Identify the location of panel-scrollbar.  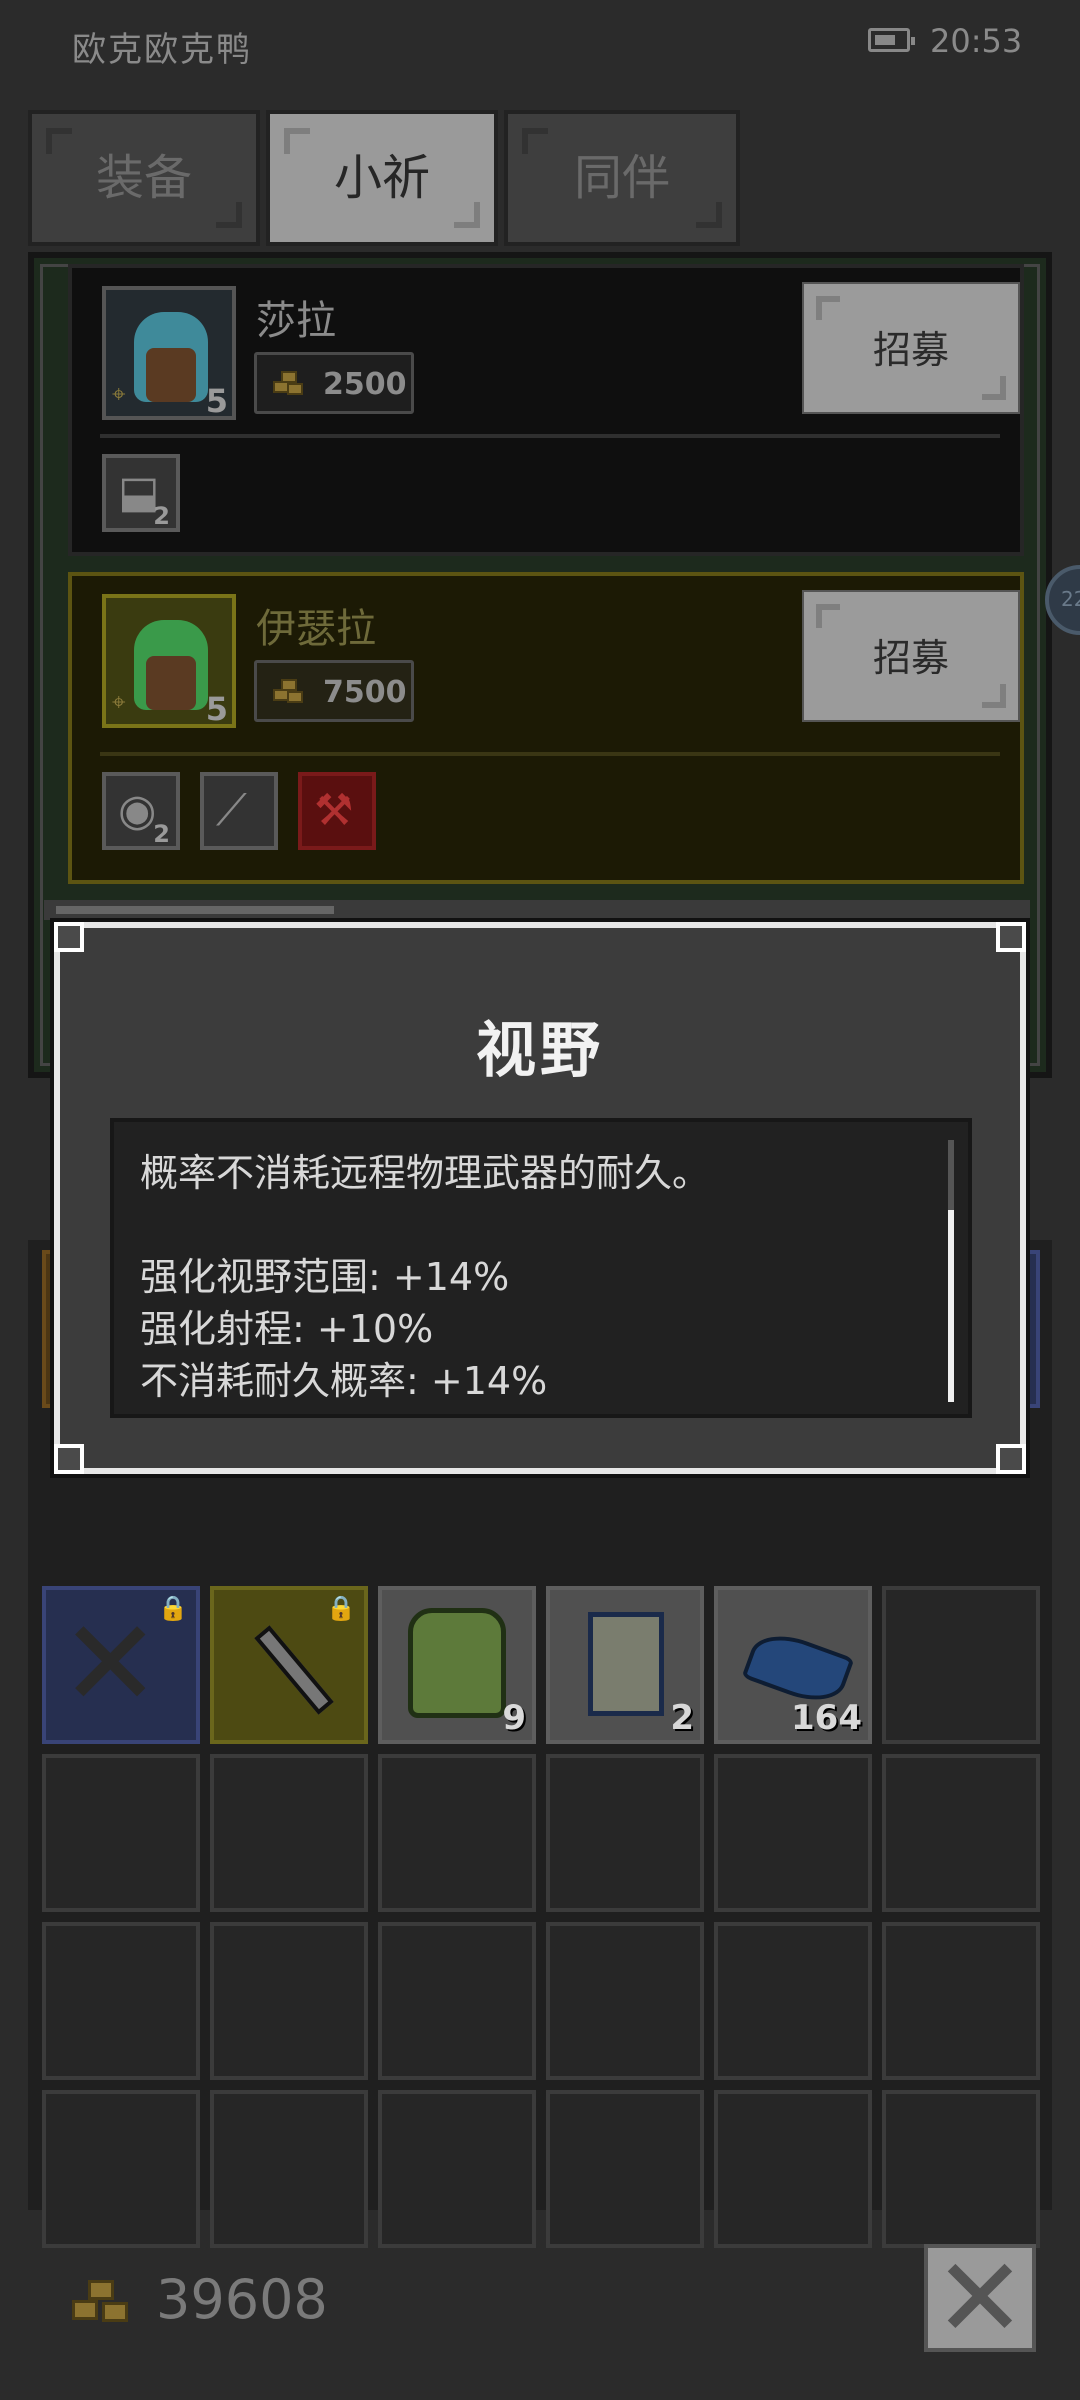
(537, 910).